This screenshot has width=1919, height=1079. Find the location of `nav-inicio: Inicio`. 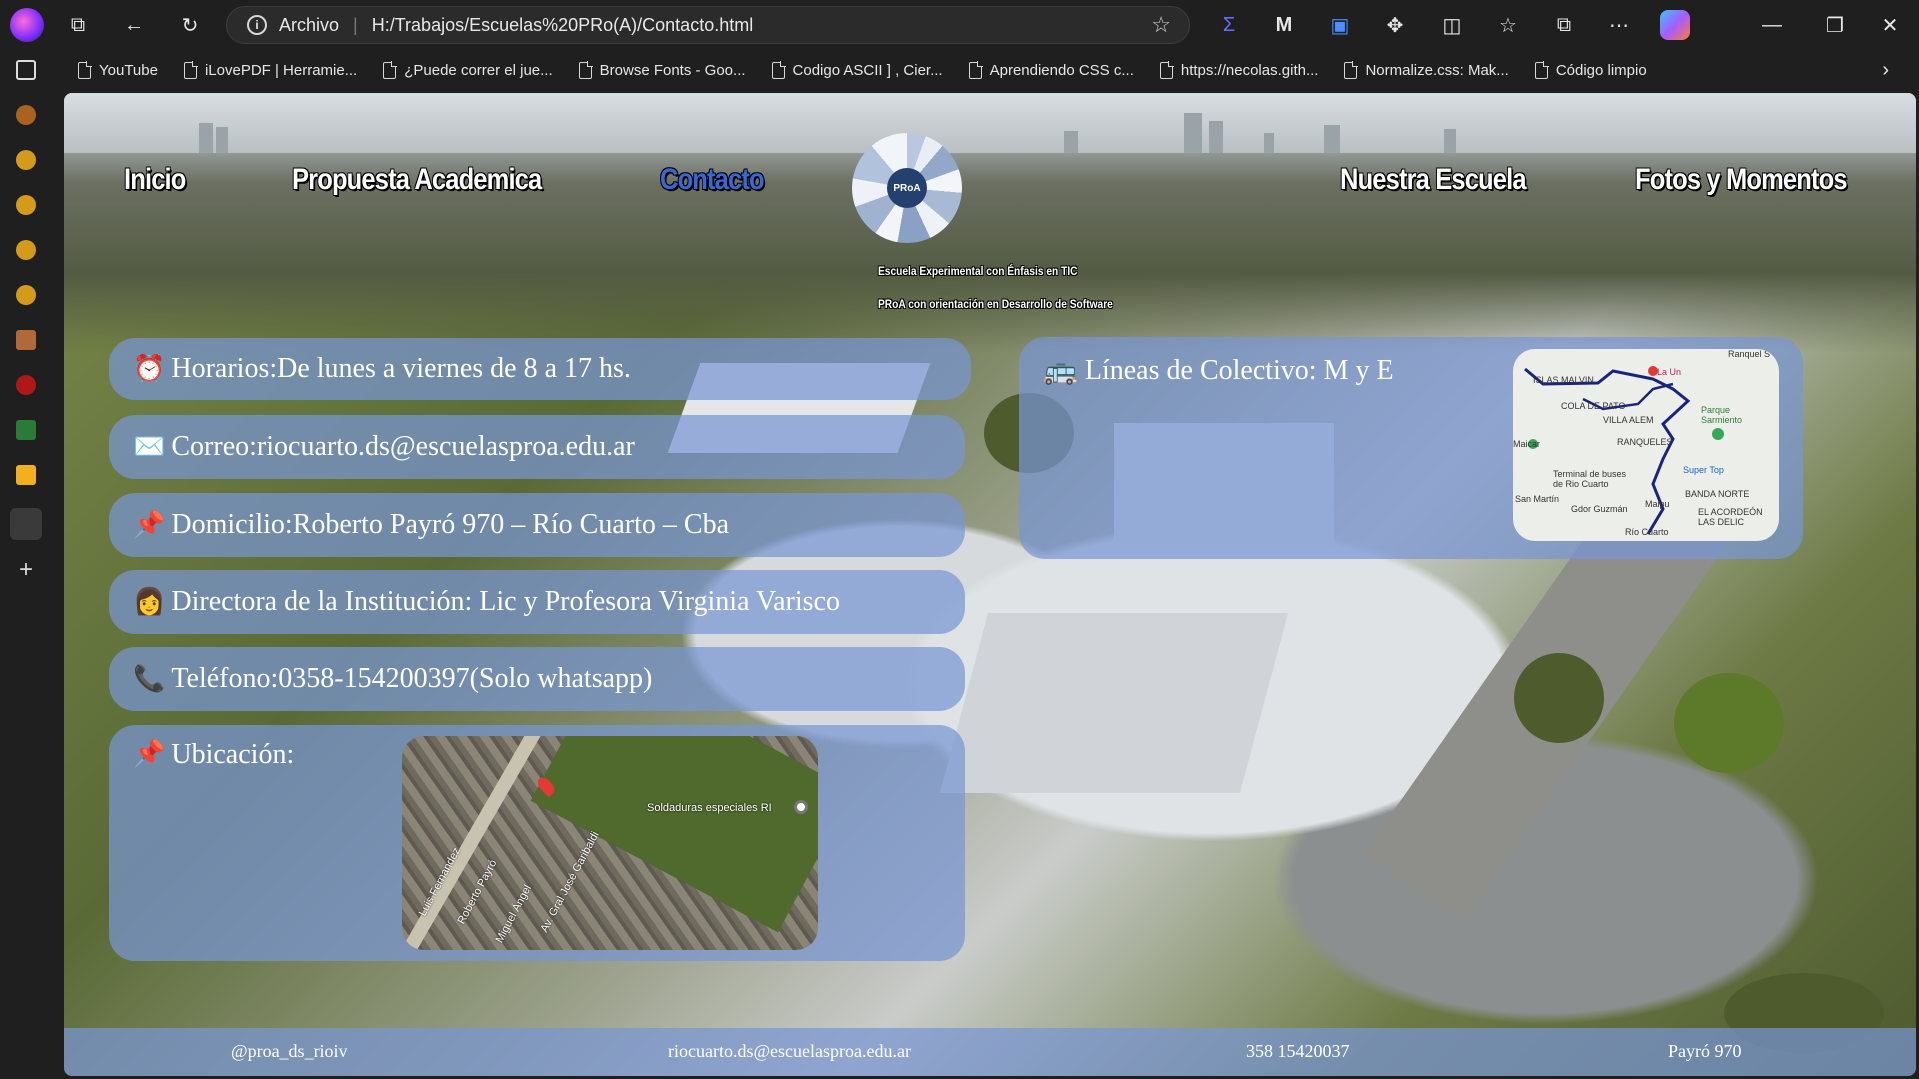

nav-inicio: Inicio is located at coordinates (155, 180).